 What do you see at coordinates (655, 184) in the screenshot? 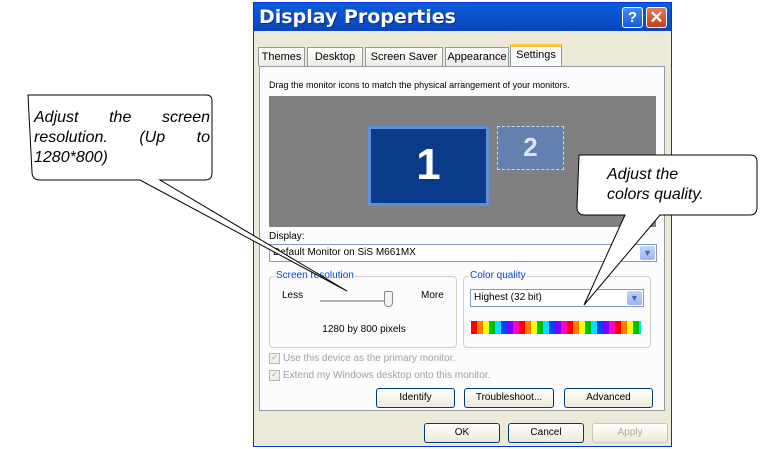
I see `colors-callout-text: Adjust the colors quality.` at bounding box center [655, 184].